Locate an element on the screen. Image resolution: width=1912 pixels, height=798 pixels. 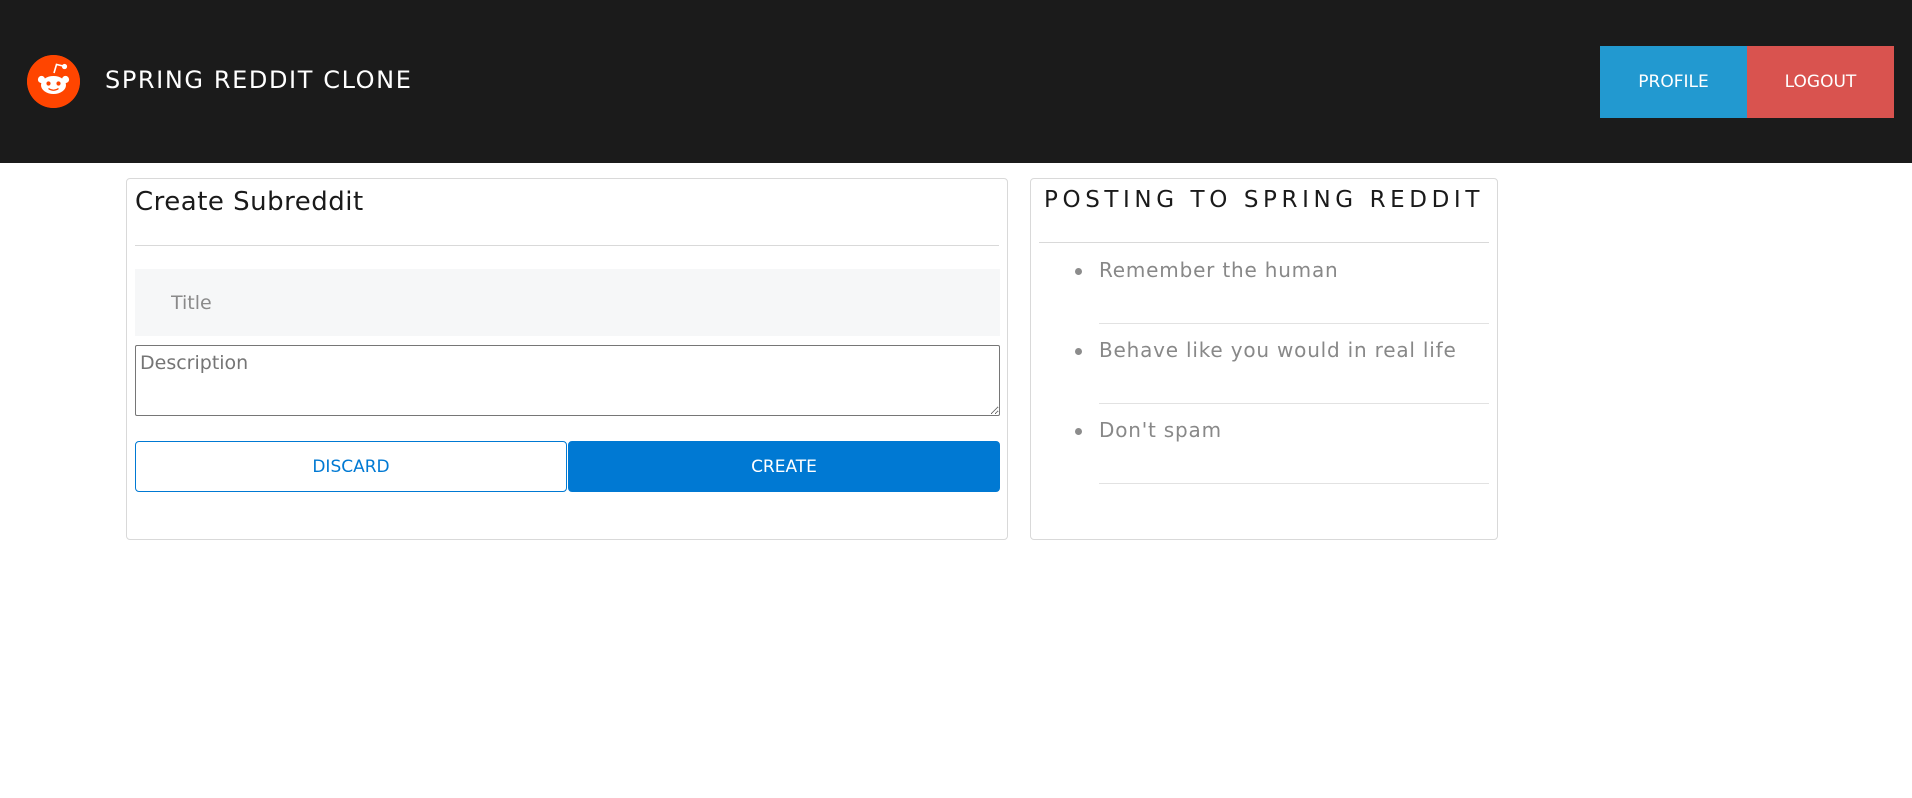
rule-item: Remember the human is located at coordinates (1282, 284).